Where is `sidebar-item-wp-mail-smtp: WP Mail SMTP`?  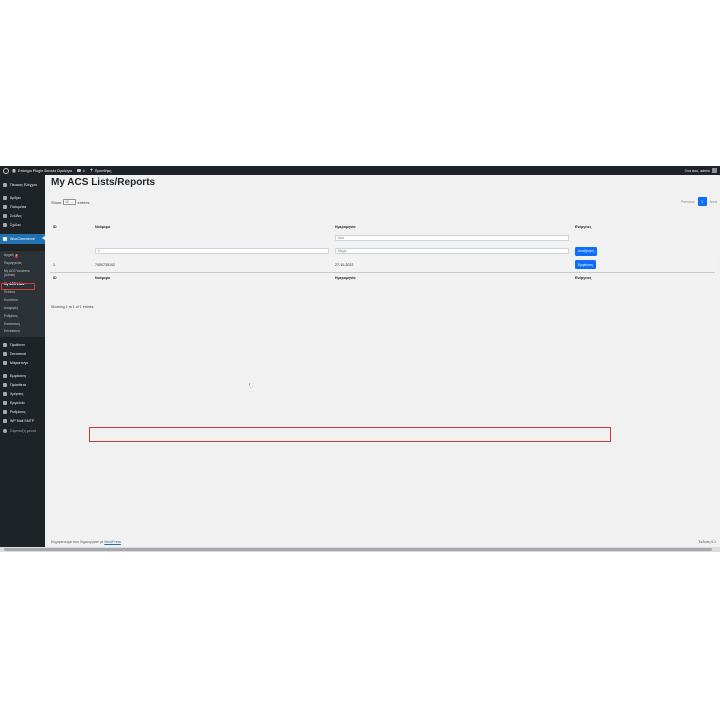
sidebar-item-wp-mail-smtp: WP Mail SMTP is located at coordinates (22, 421).